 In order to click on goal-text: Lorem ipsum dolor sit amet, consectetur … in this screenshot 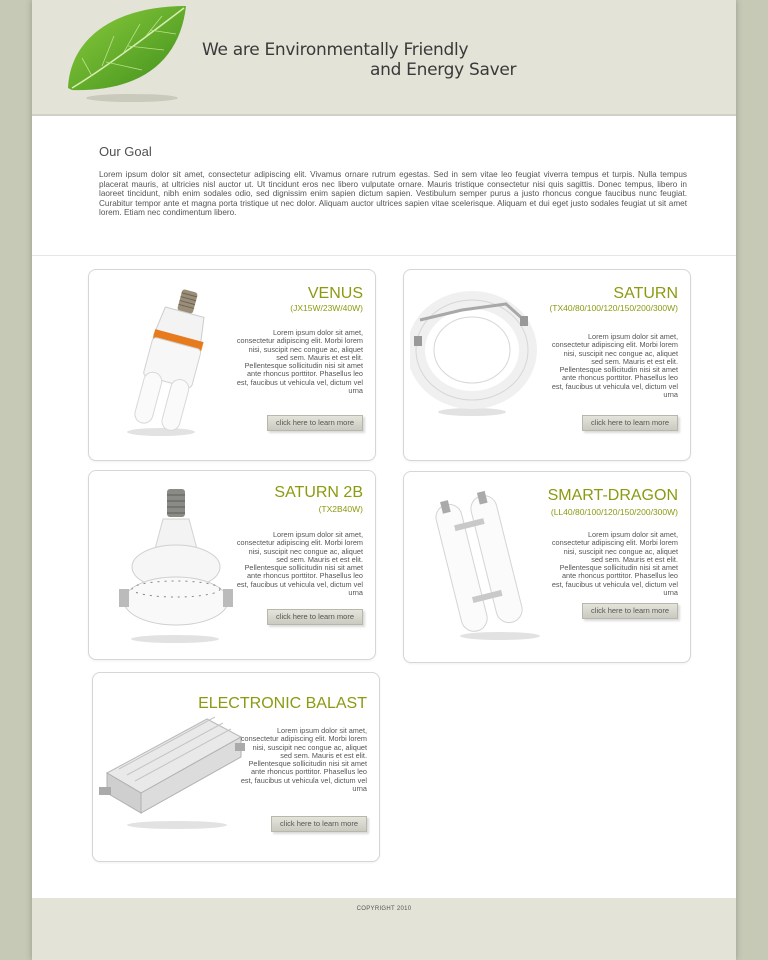, I will do `click(393, 194)`.